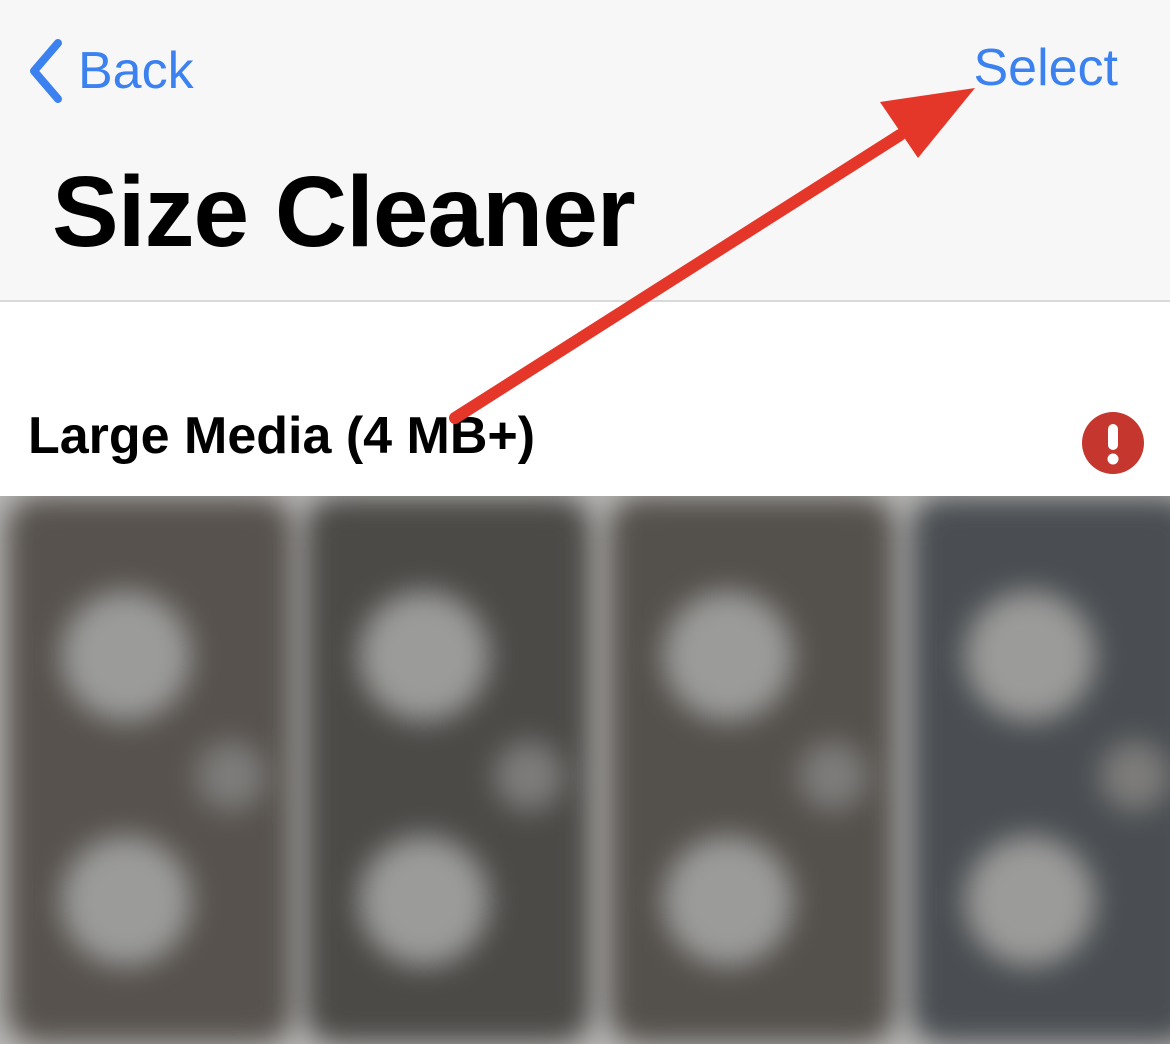 Image resolution: width=1170 pixels, height=1044 pixels. I want to click on back-label: Back, so click(136, 71).